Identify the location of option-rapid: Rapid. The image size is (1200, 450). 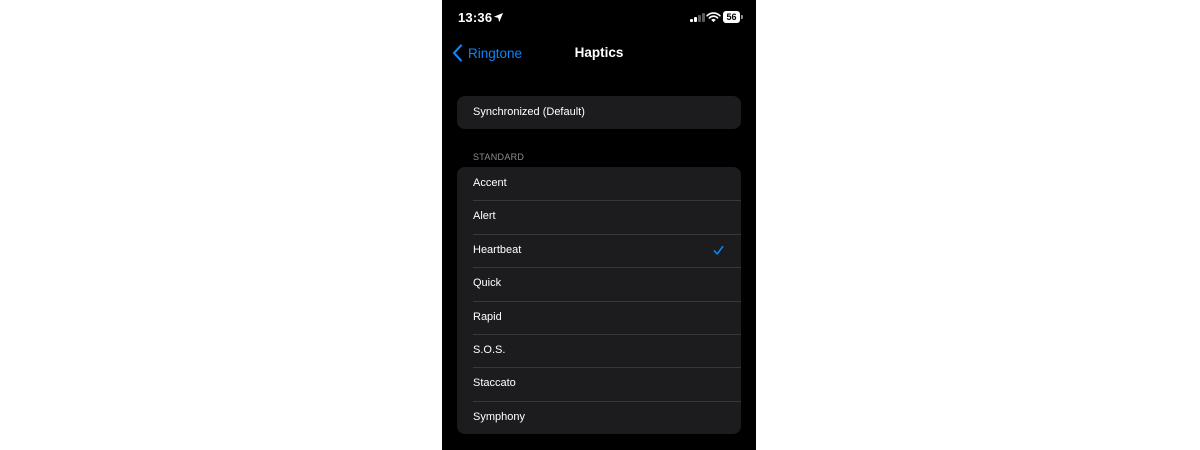
(599, 317).